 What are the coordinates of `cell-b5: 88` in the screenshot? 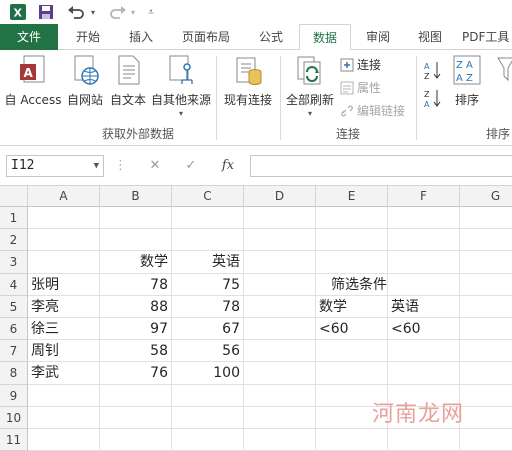 It's located at (136, 306).